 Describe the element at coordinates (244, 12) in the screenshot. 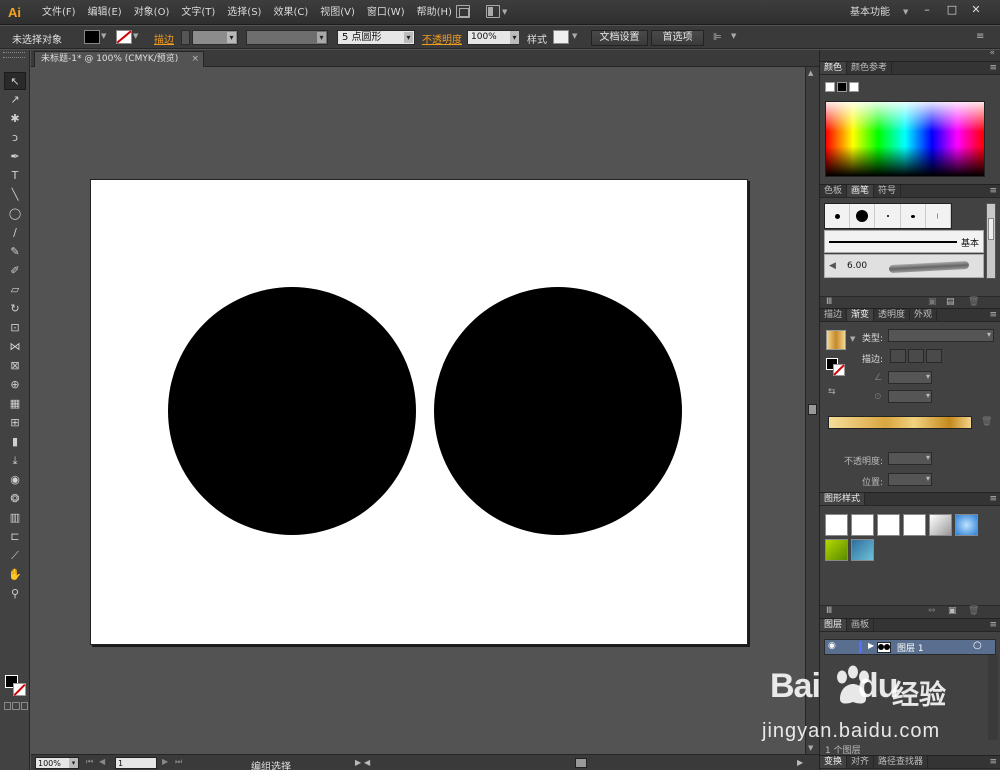

I see `menu-select: 选择(S)` at that location.